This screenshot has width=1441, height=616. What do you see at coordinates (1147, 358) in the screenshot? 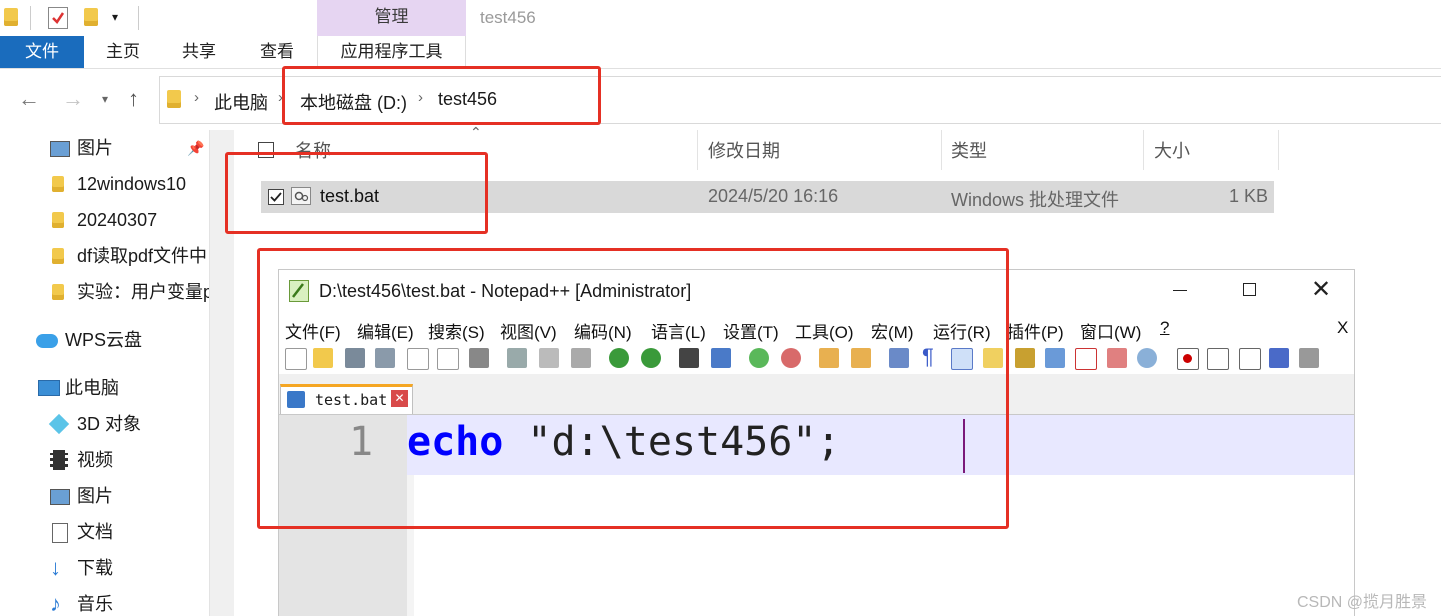
I see `monitoring-icon` at bounding box center [1147, 358].